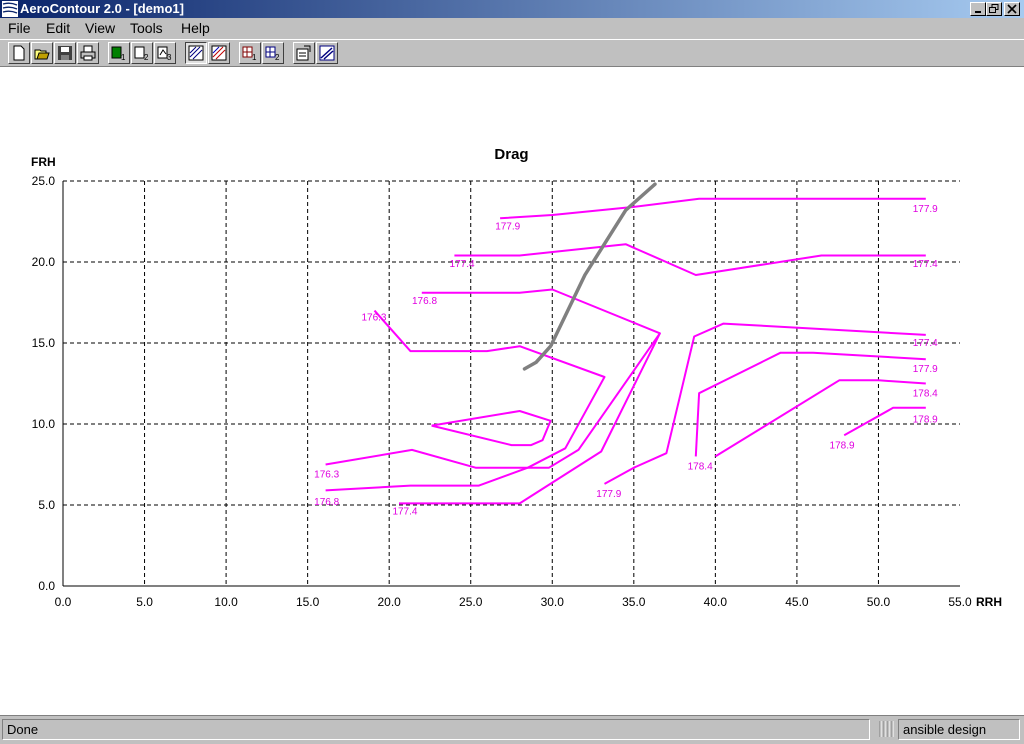 This screenshot has height=744, width=1024. What do you see at coordinates (512, 52) in the screenshot?
I see `toolbar: 1 2 3 1 2` at bounding box center [512, 52].